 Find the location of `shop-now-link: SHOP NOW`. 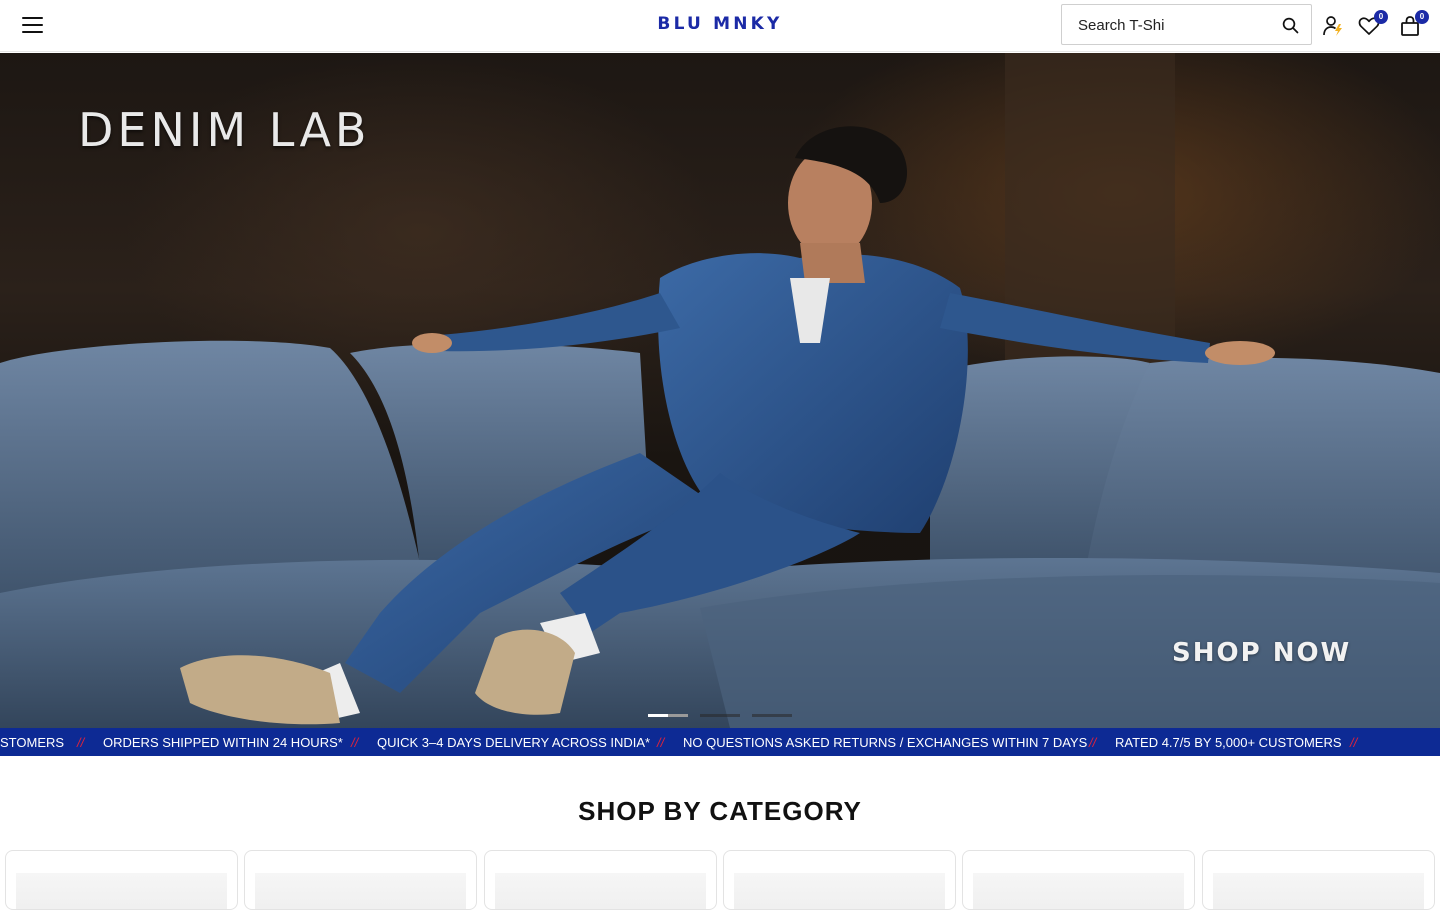

shop-now-link: SHOP NOW is located at coordinates (1261, 653).